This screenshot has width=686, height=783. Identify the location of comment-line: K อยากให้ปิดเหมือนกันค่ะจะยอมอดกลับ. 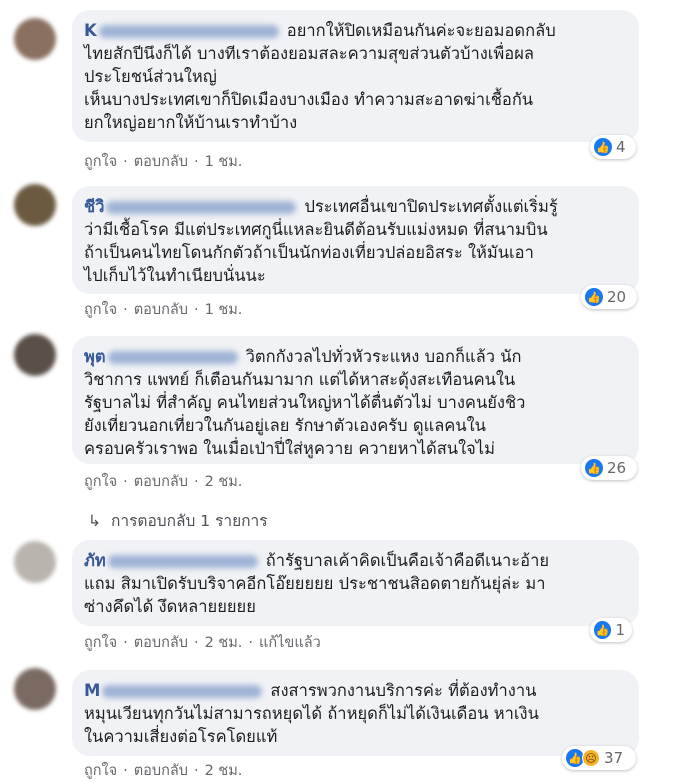
(320, 30).